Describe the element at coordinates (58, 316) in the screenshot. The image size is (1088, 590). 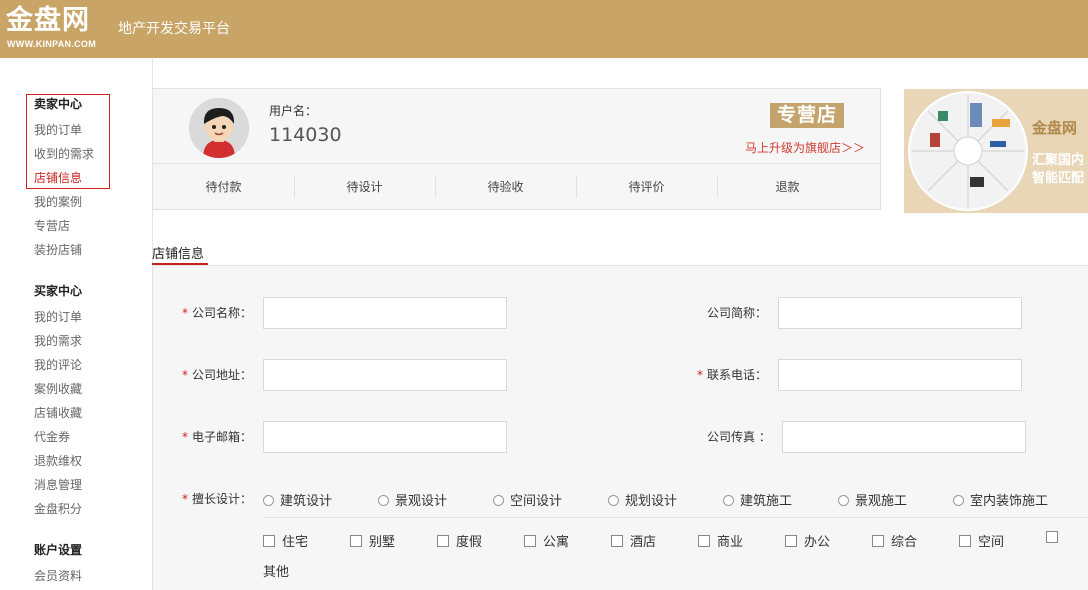
I see `sidebar-item-buyer-orders: 我的订单` at that location.